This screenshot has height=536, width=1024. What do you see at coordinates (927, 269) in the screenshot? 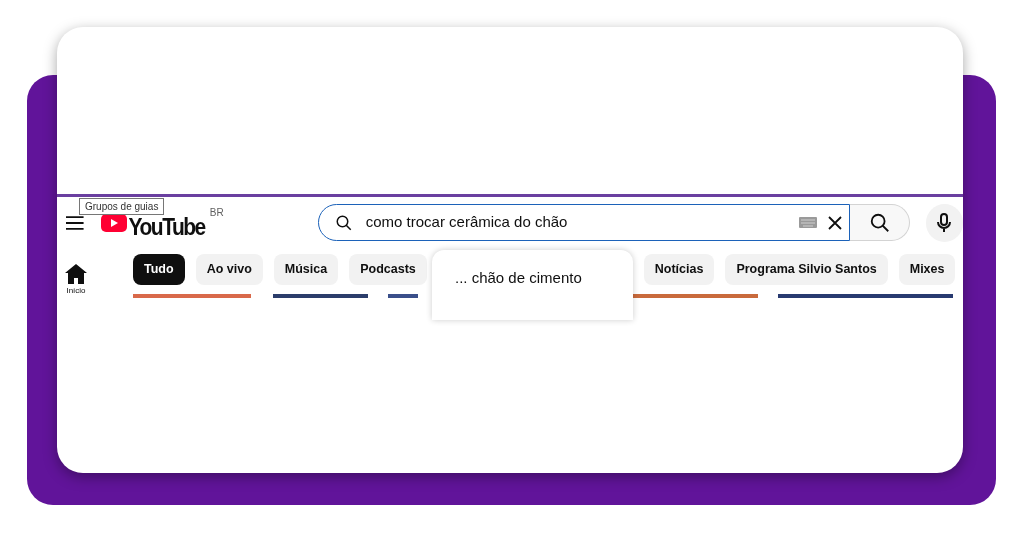
I see `filter-chip: Mixes` at bounding box center [927, 269].